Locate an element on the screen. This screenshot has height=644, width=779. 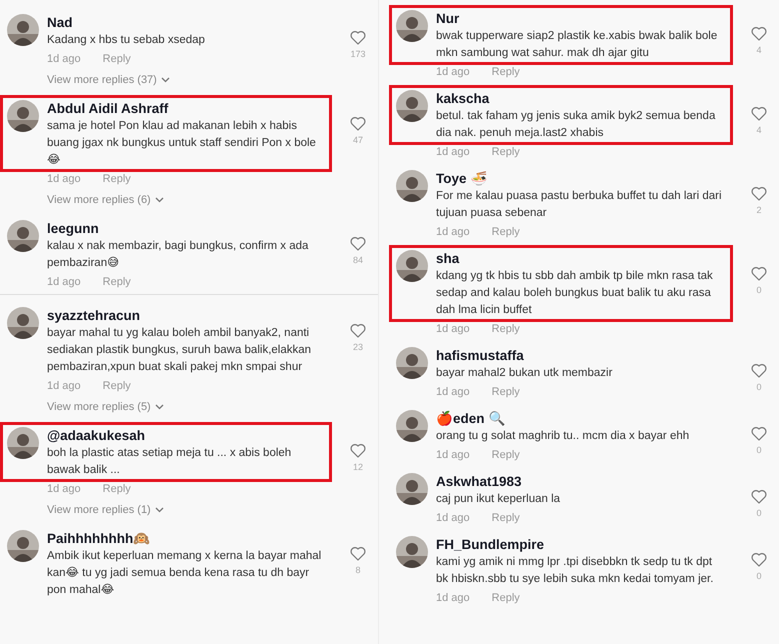
comment-text: sama je hotel Pon klau ad makanan lebih x habis buang jgax nk bungkus untuk staff sendiri Pon x bole 😂 is located at coordinates (182, 143).